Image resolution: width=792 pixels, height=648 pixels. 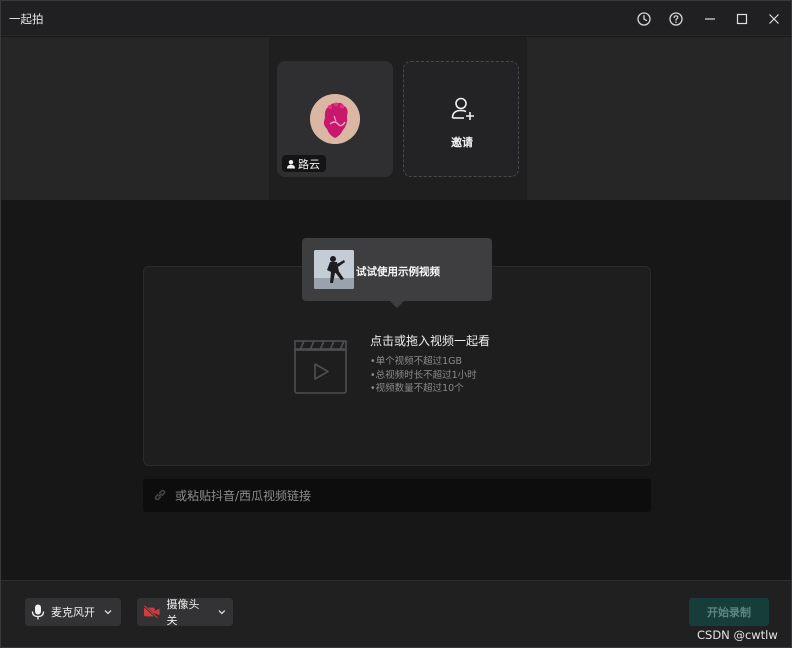 I want to click on close-icon, so click(x=774, y=19).